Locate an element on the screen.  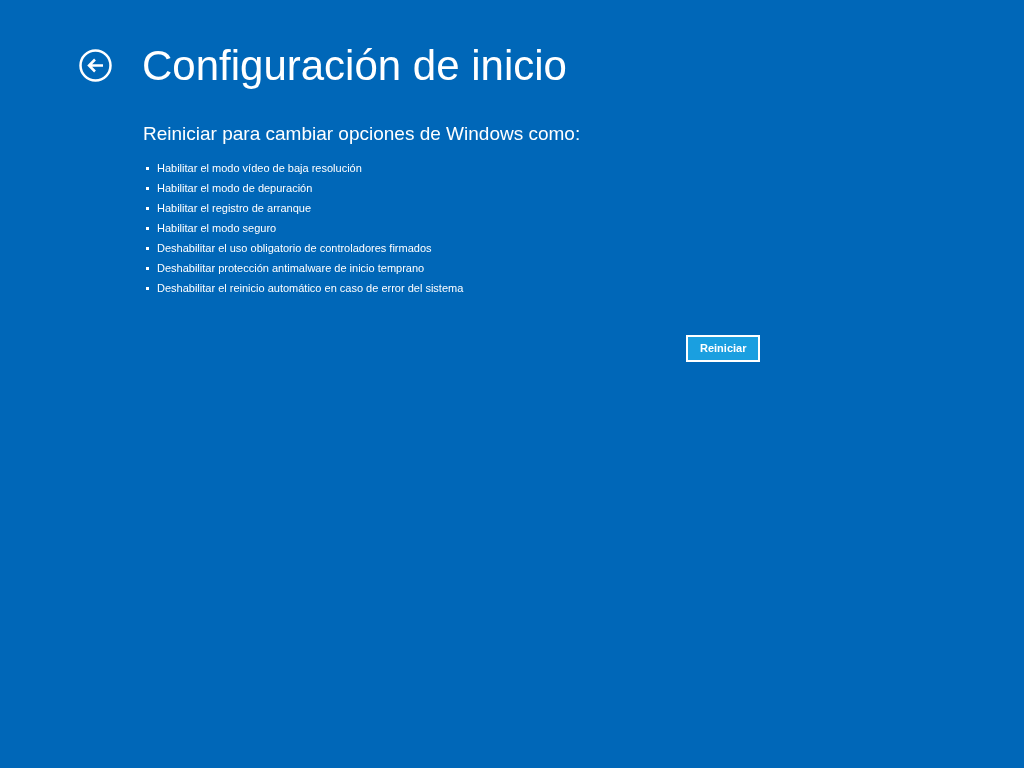
restart-button: Reiniciar is located at coordinates (723, 348).